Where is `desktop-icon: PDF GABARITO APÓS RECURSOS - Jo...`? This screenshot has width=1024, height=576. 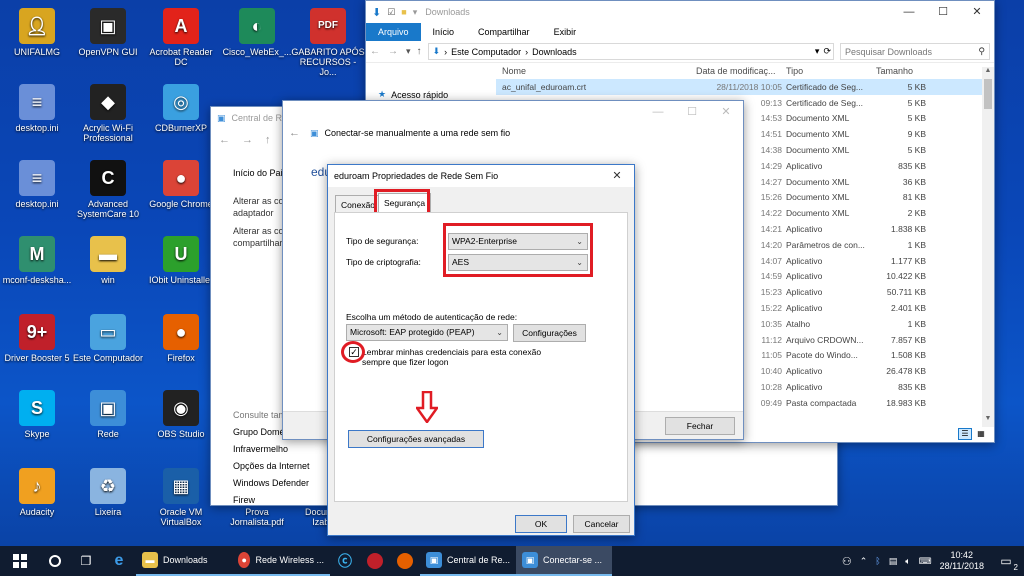
desktop-icon: PDF GABARITO APÓS RECURSOS - Jo... is located at coordinates (328, 42).